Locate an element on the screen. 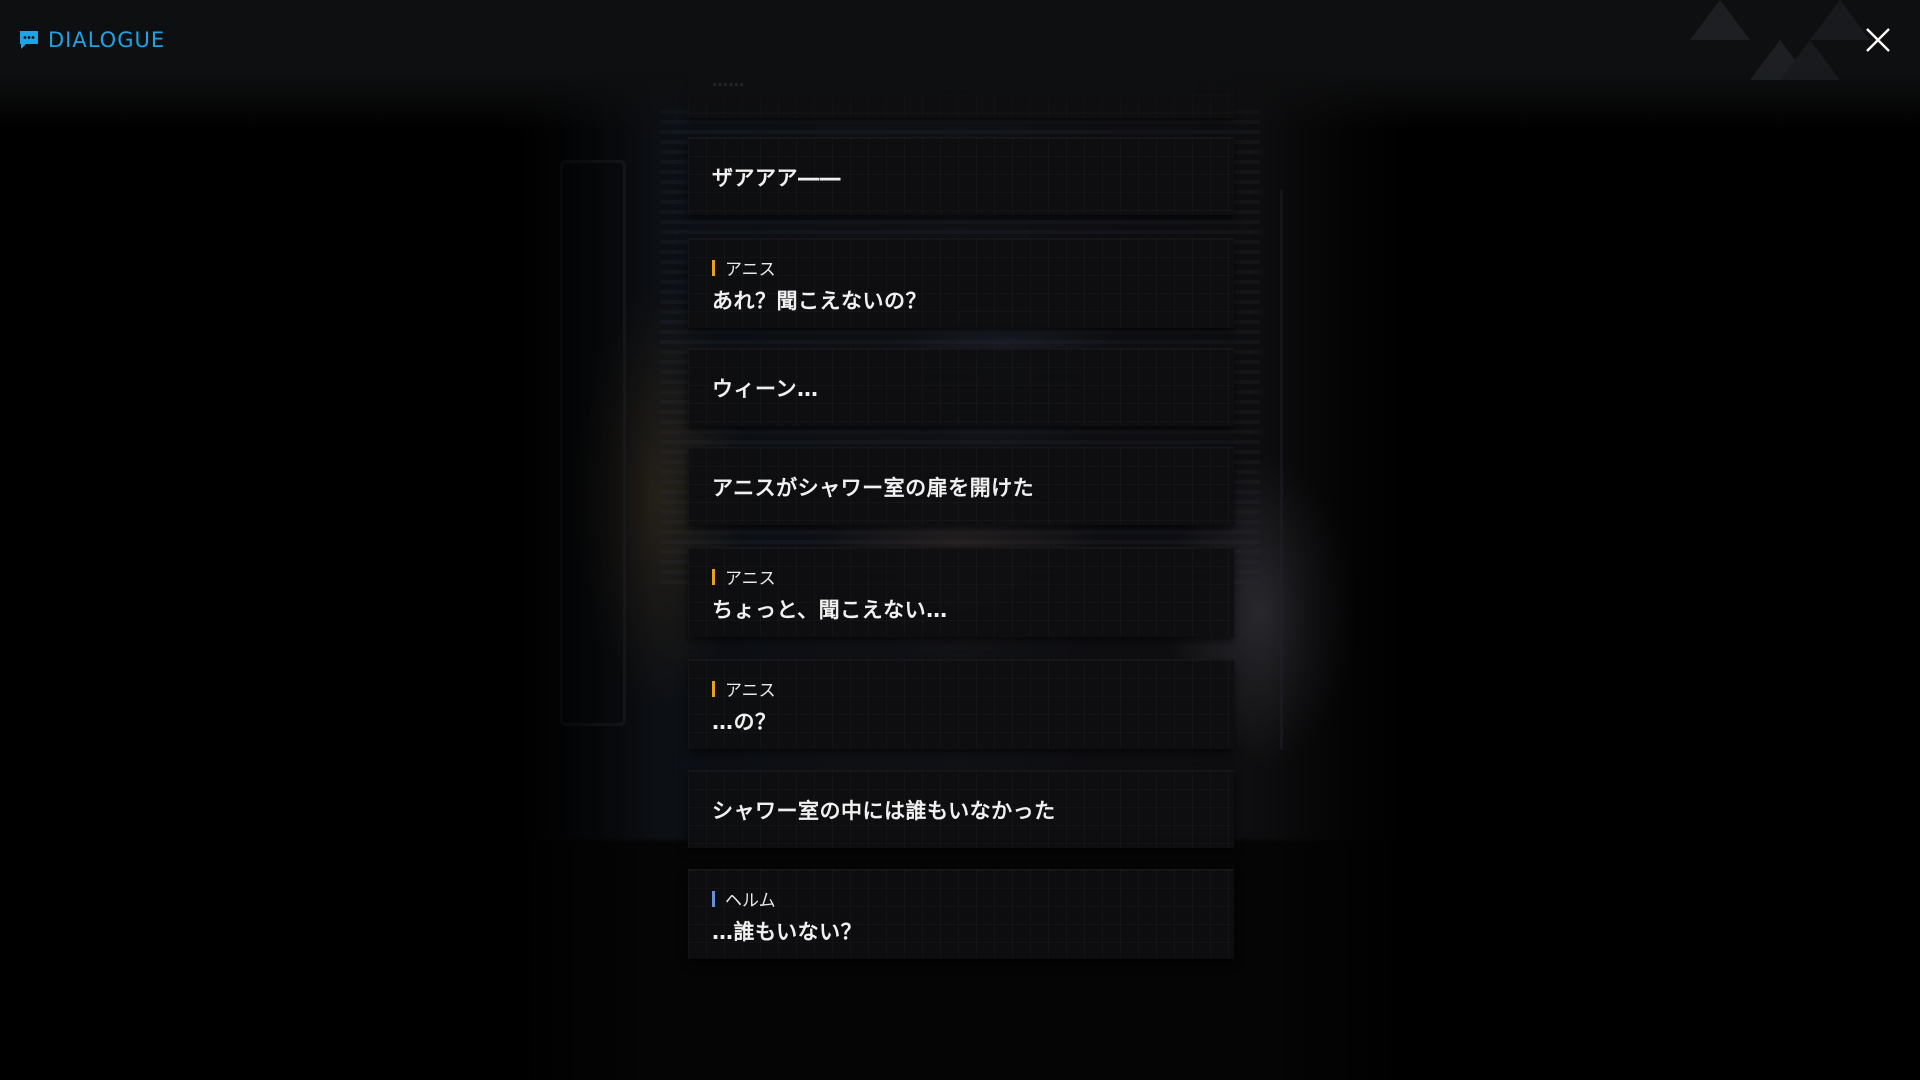  dialogue-entry: ザアアア―― is located at coordinates (961, 176).